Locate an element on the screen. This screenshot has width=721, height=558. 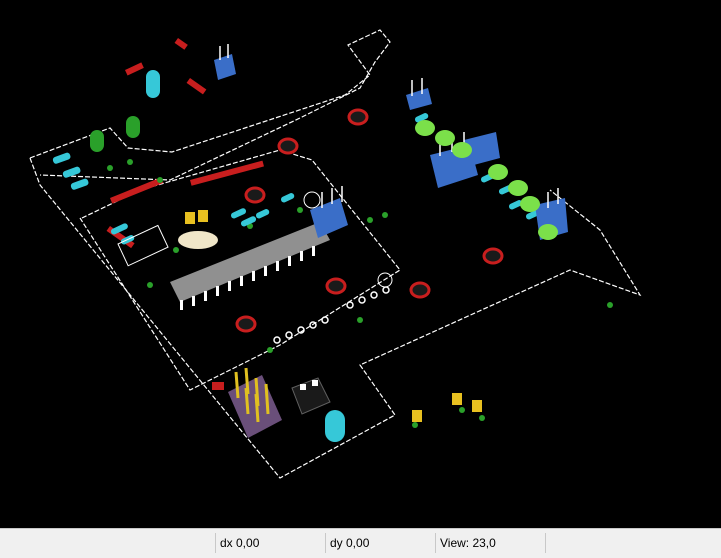
status-dy: dy 0,00 is located at coordinates (380, 543).